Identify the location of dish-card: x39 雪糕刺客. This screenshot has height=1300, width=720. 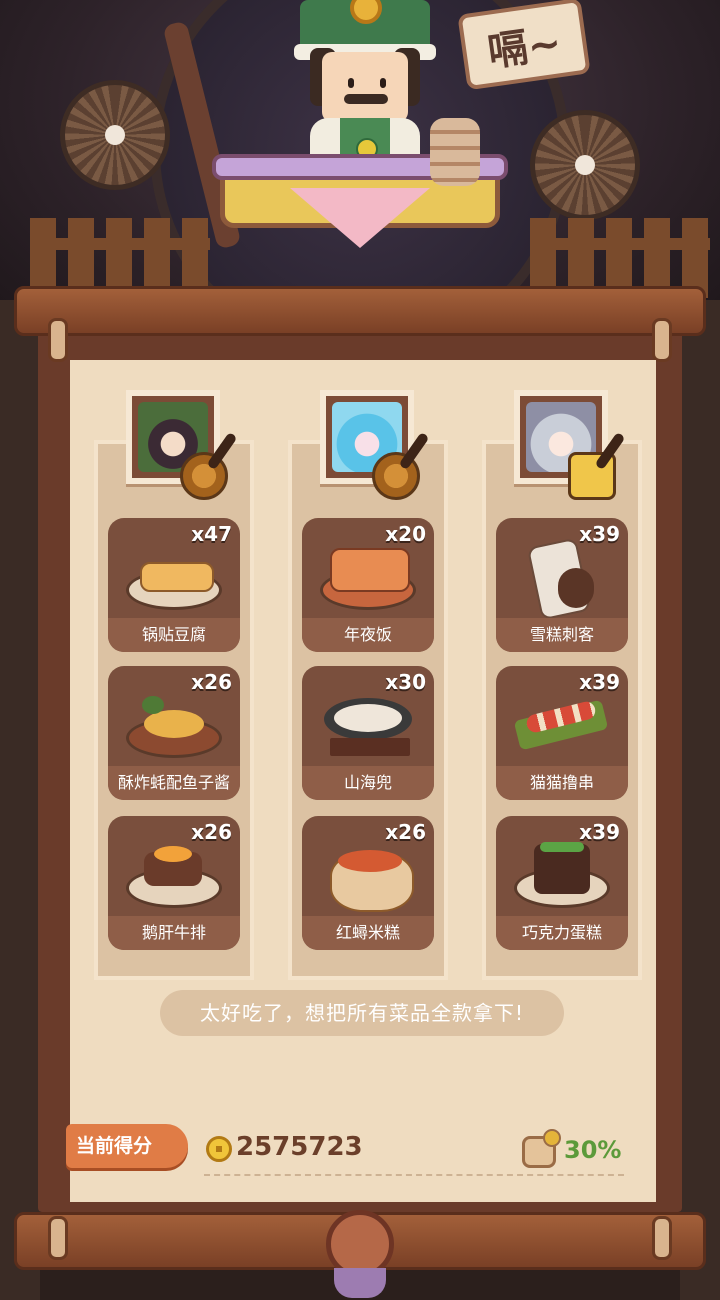
(562, 585).